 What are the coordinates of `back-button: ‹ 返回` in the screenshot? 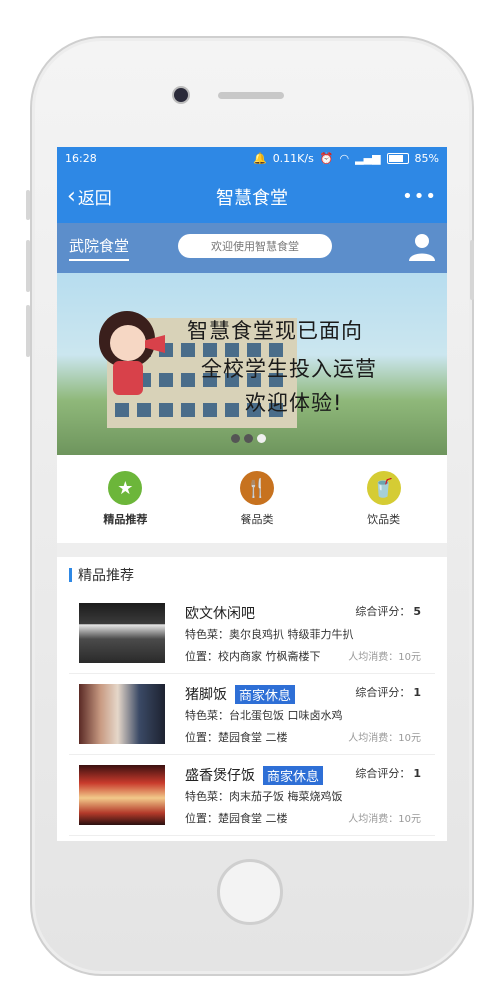 It's located at (89, 196).